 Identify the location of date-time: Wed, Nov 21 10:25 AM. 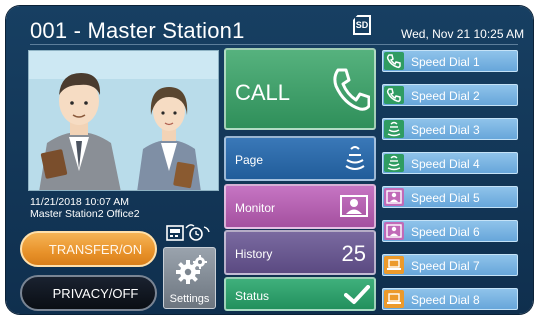
(463, 34).